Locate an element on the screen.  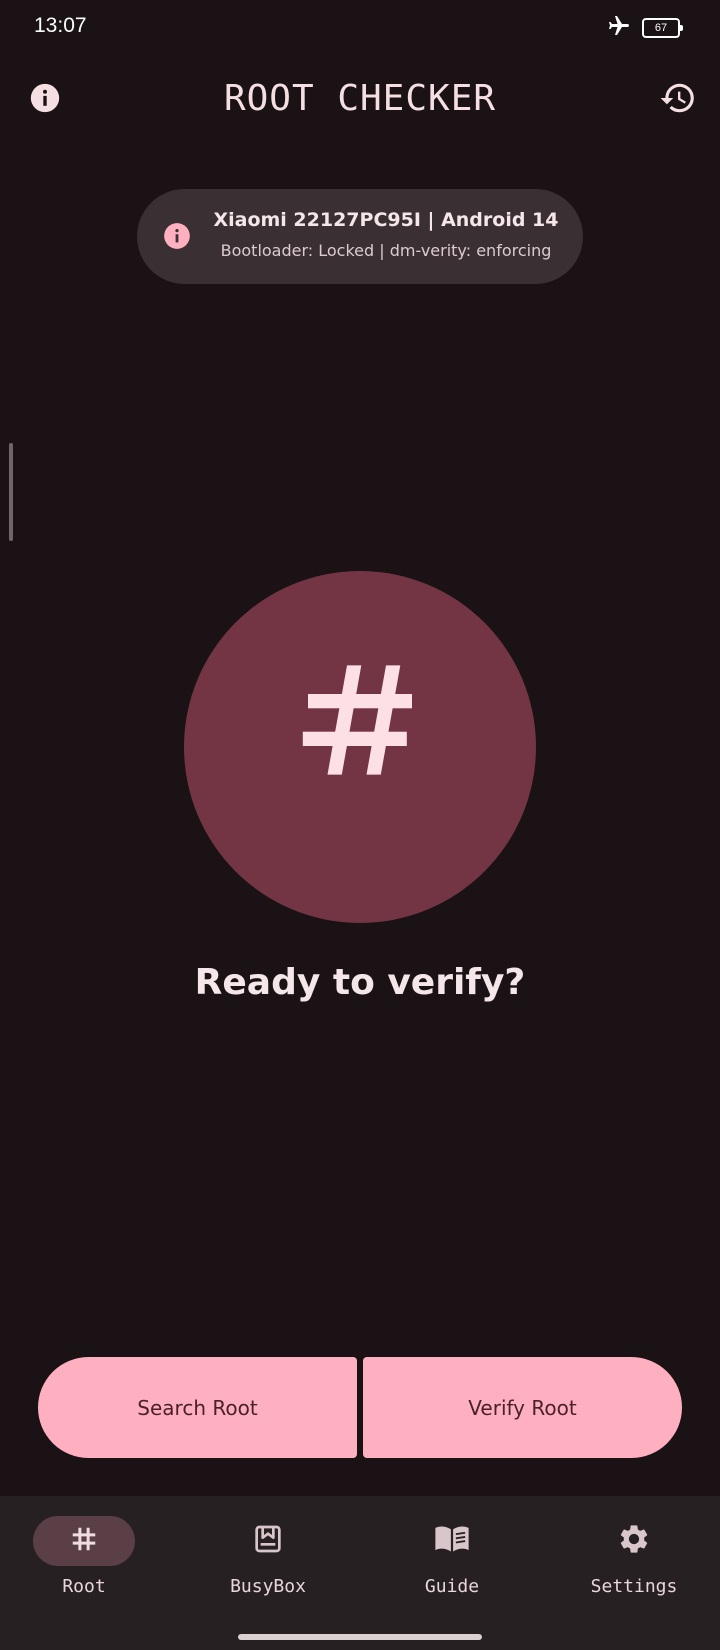
ready-prompt: Ready to verify? is located at coordinates (360, 982).